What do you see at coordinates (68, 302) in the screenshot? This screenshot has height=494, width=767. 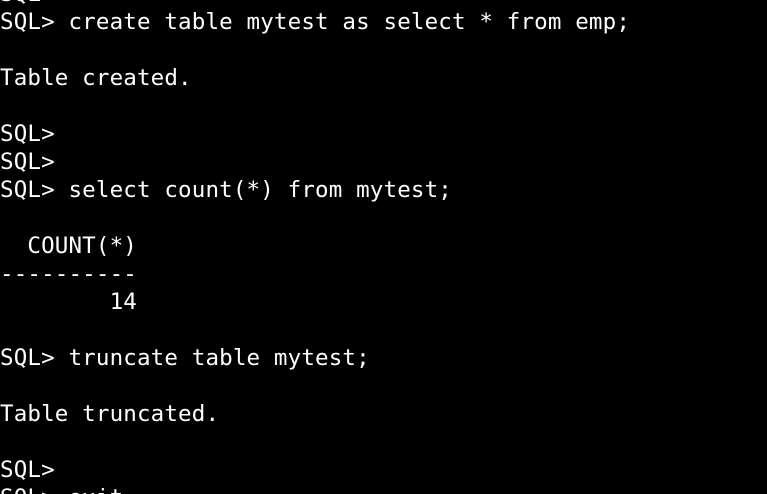 I see `result-count-value: 14` at bounding box center [68, 302].